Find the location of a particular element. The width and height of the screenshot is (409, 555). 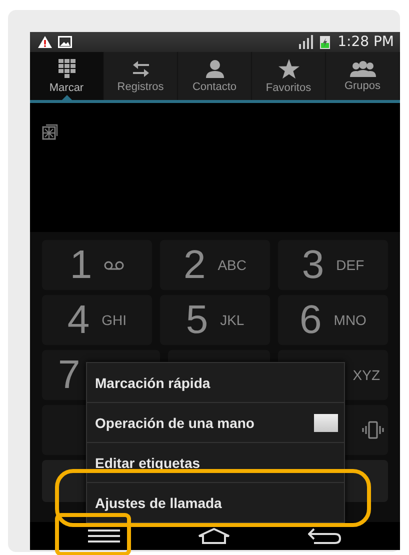

status-time: 1:28 PM is located at coordinates (366, 42).